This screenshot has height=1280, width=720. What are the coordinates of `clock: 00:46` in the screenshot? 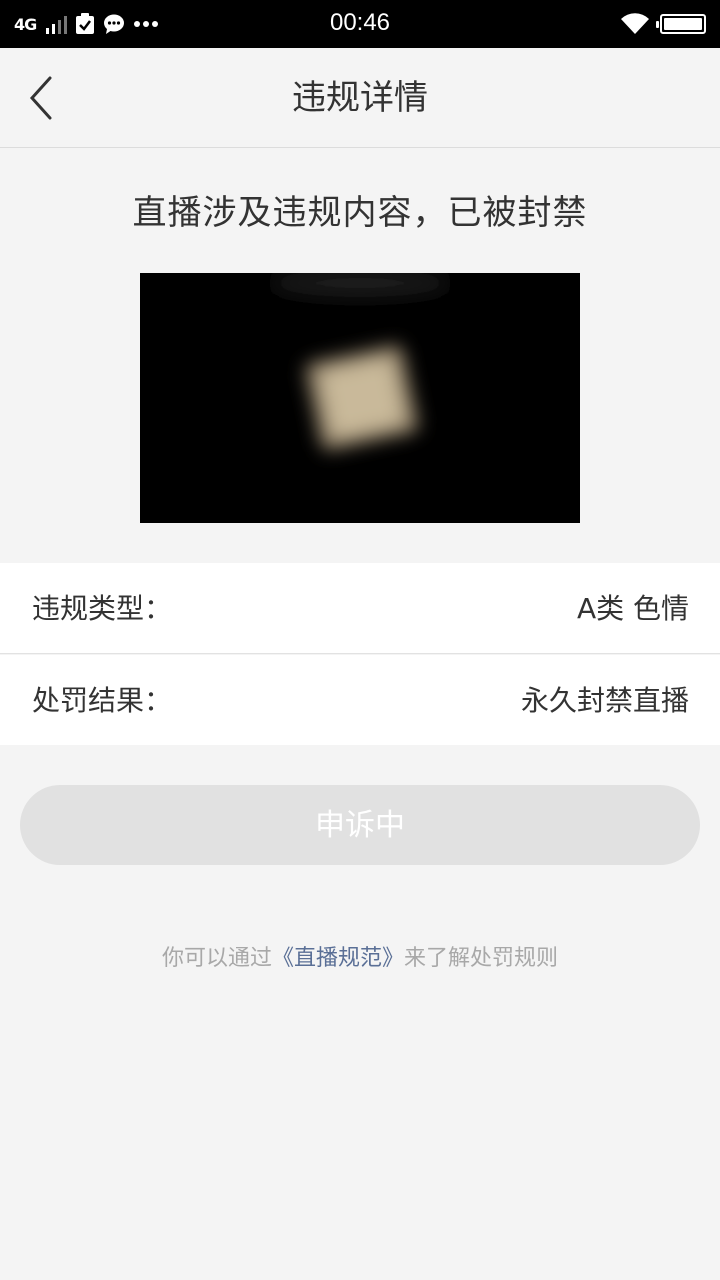 It's located at (360, 22).